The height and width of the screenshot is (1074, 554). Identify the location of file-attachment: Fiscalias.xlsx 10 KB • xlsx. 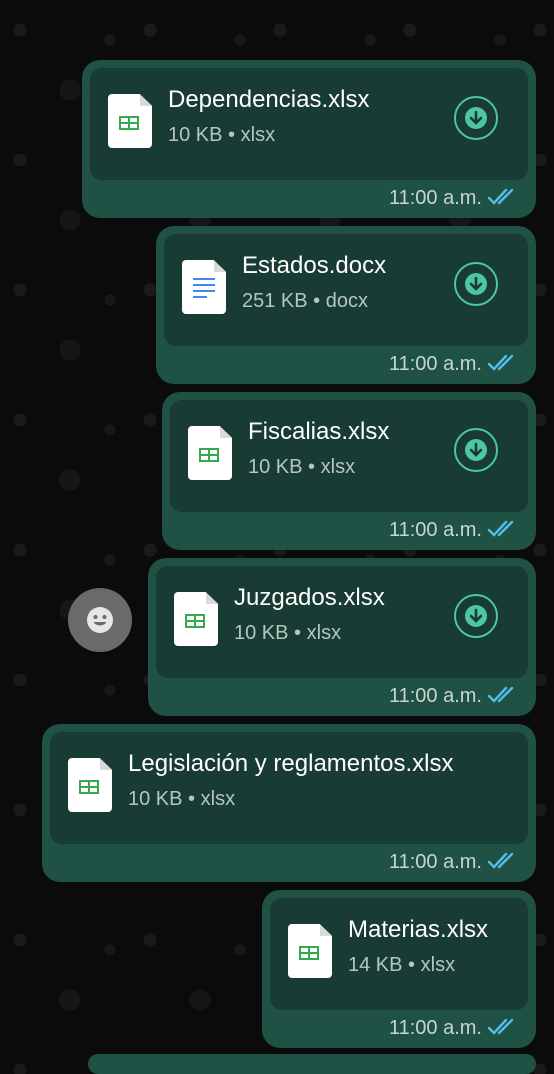
(349, 456).